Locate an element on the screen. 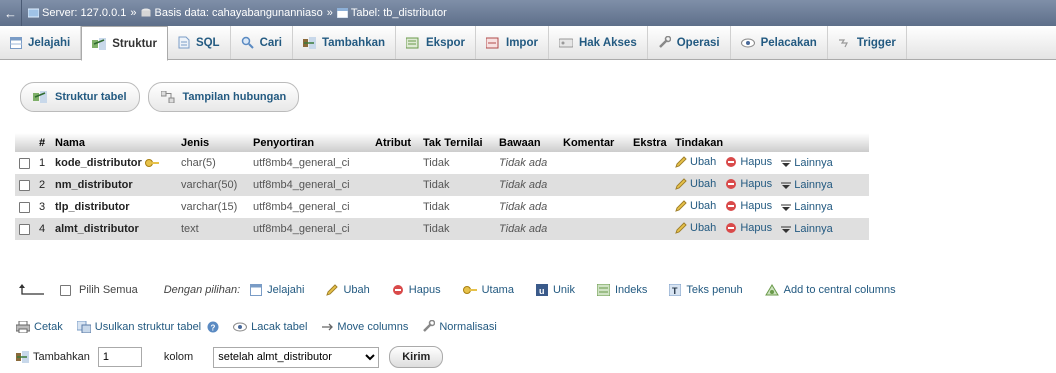 The width and height of the screenshot is (1056, 373). column-header: Ekstra is located at coordinates (650, 142).